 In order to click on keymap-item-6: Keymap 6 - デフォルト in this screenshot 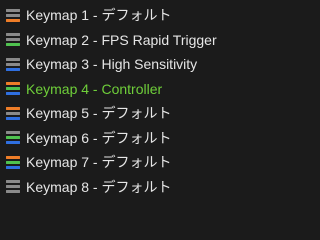, I will do `click(113, 138)`.